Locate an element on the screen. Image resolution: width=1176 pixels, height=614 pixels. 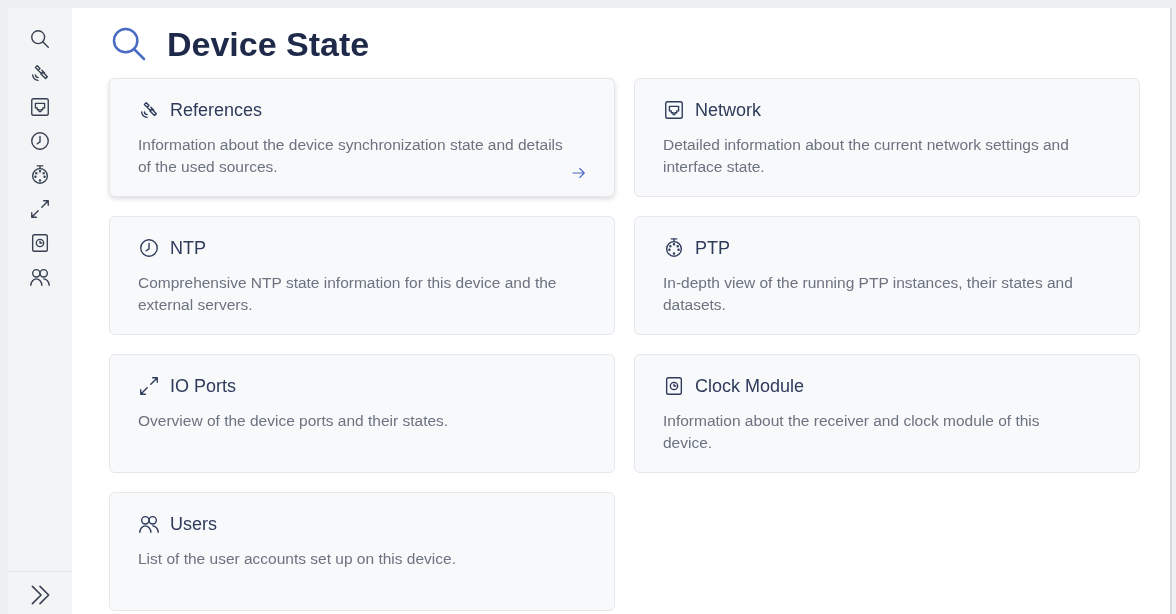
card-description: In-depth view of the running PTP instances, their states and datasets. is located at coordinates (868, 294).